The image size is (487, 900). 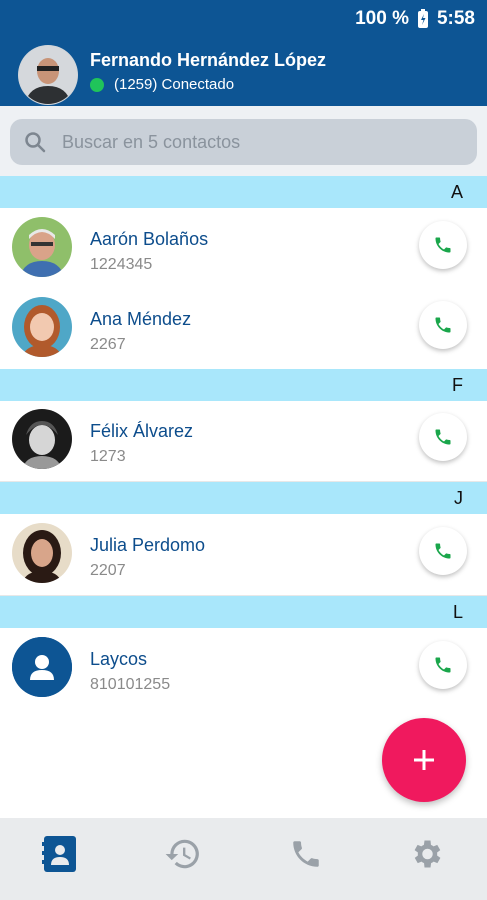 What do you see at coordinates (148, 545) in the screenshot?
I see `contact-name: Julia Perdomo` at bounding box center [148, 545].